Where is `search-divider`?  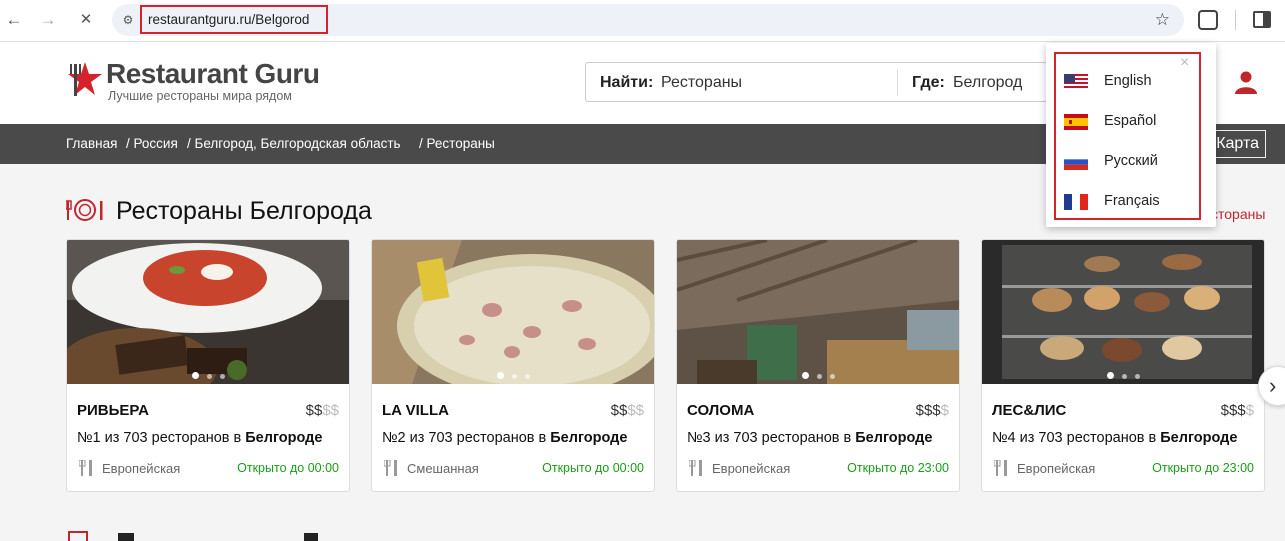
search-divider is located at coordinates (897, 82).